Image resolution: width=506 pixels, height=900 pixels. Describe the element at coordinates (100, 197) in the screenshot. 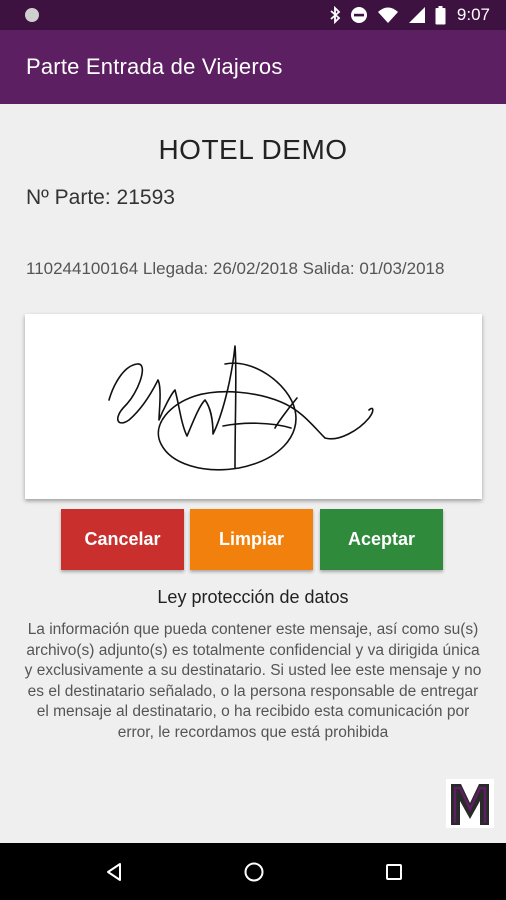

I see `parte-number: Nº Parte: 21593` at that location.